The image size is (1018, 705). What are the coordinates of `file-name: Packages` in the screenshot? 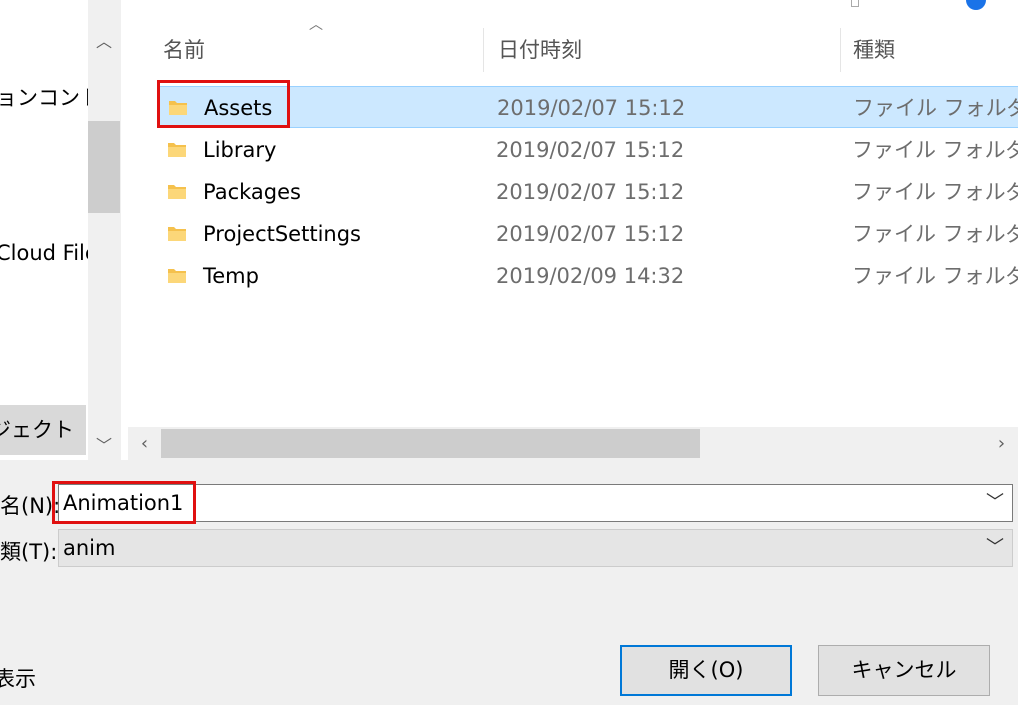 It's located at (252, 192).